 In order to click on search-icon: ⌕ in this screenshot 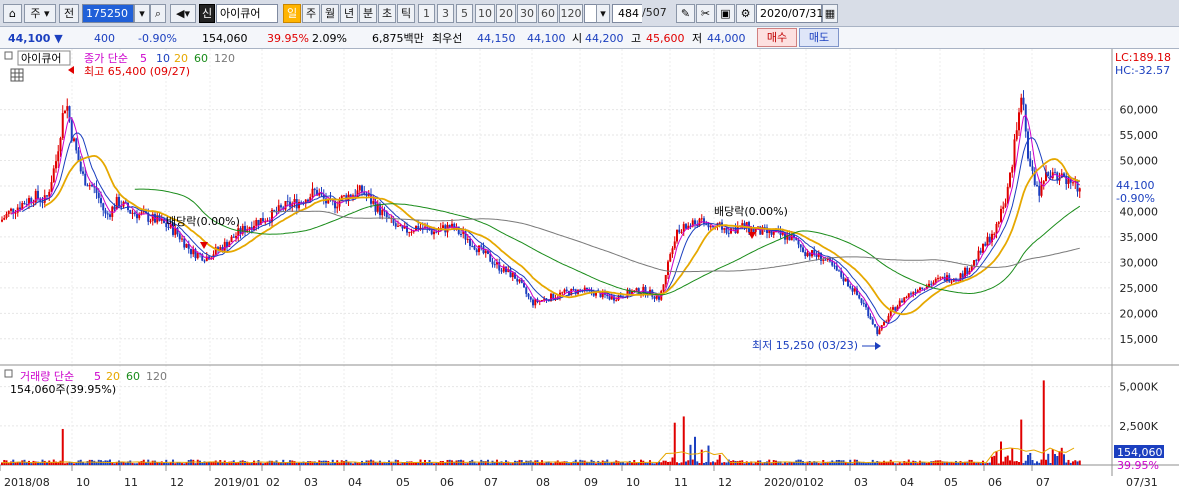, I will do `click(158, 13)`.